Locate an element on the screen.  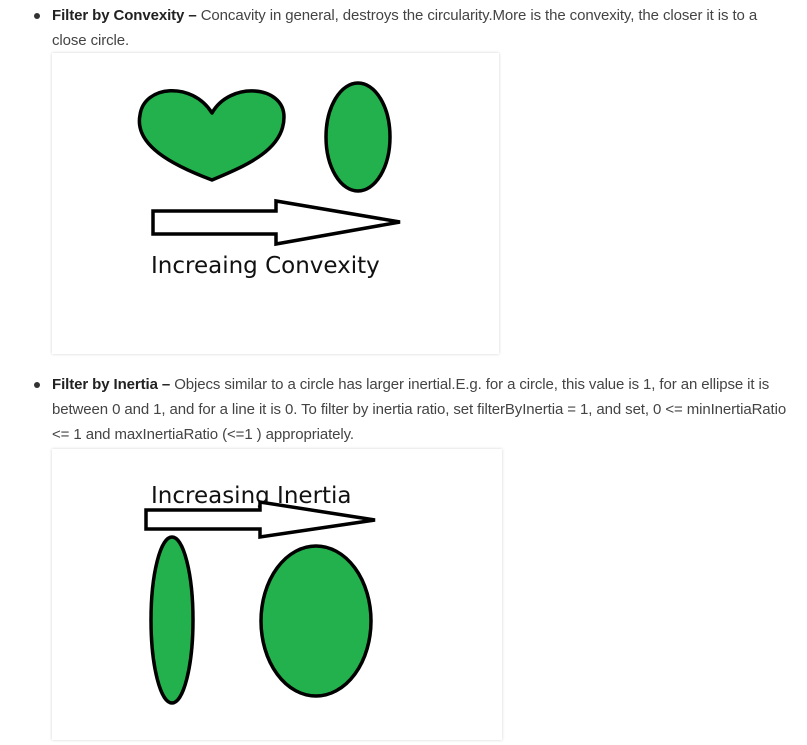
term-inertia: Filter by Inertia is located at coordinates (105, 384).